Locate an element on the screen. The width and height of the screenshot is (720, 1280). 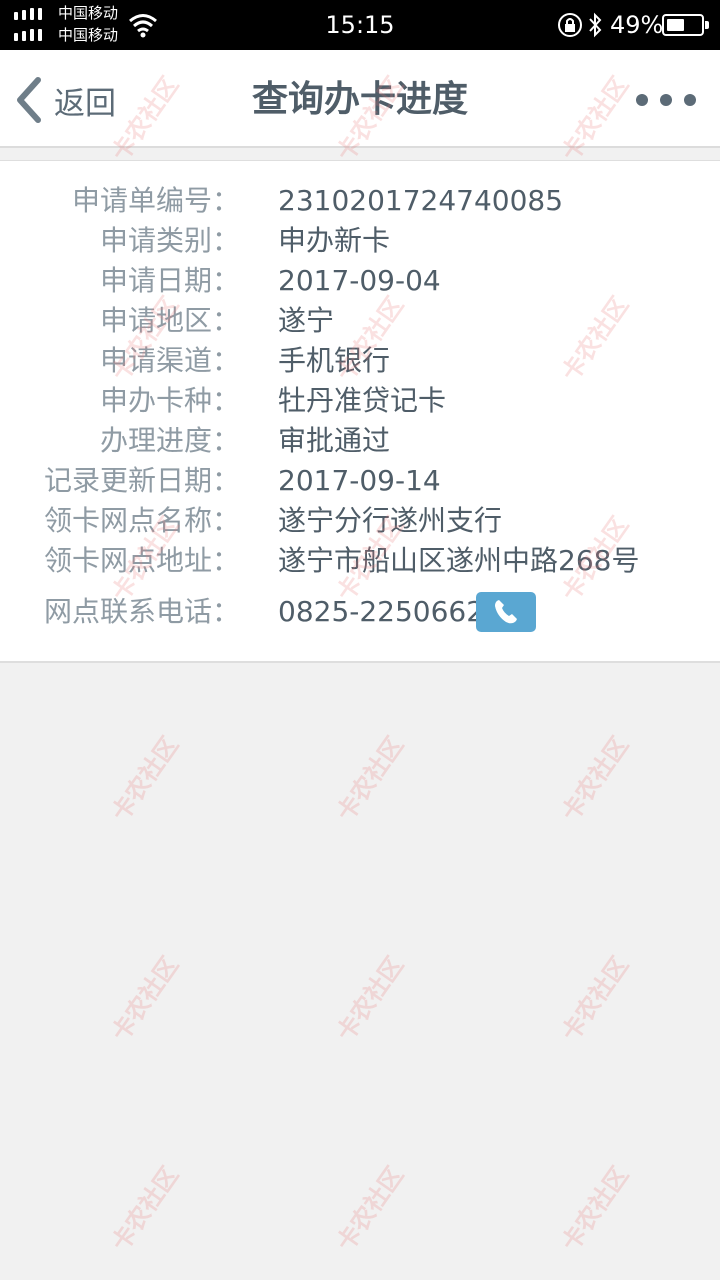
detail-row-update-date: 记录更新日期： 2017-09-14 is located at coordinates (360, 481).